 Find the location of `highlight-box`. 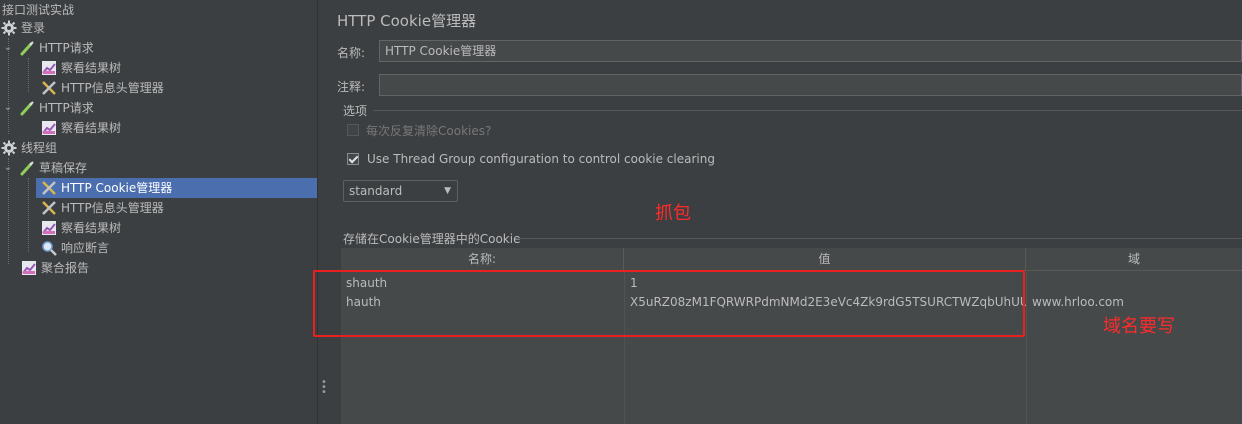

highlight-box is located at coordinates (669, 303).